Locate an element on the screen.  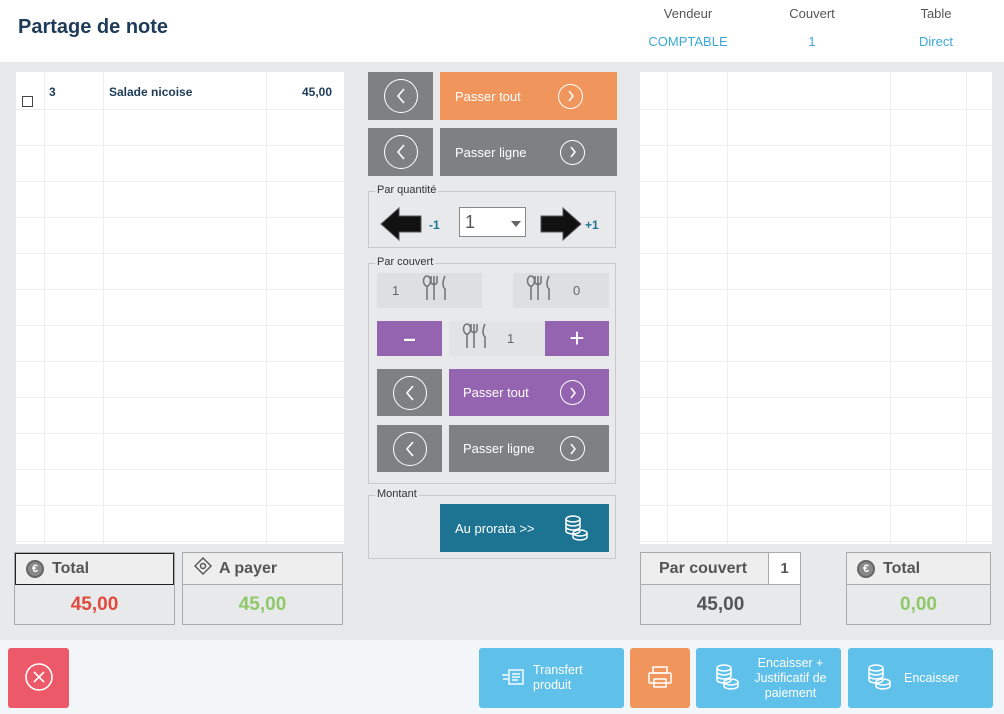
arrow-left-icon is located at coordinates (401, 224).